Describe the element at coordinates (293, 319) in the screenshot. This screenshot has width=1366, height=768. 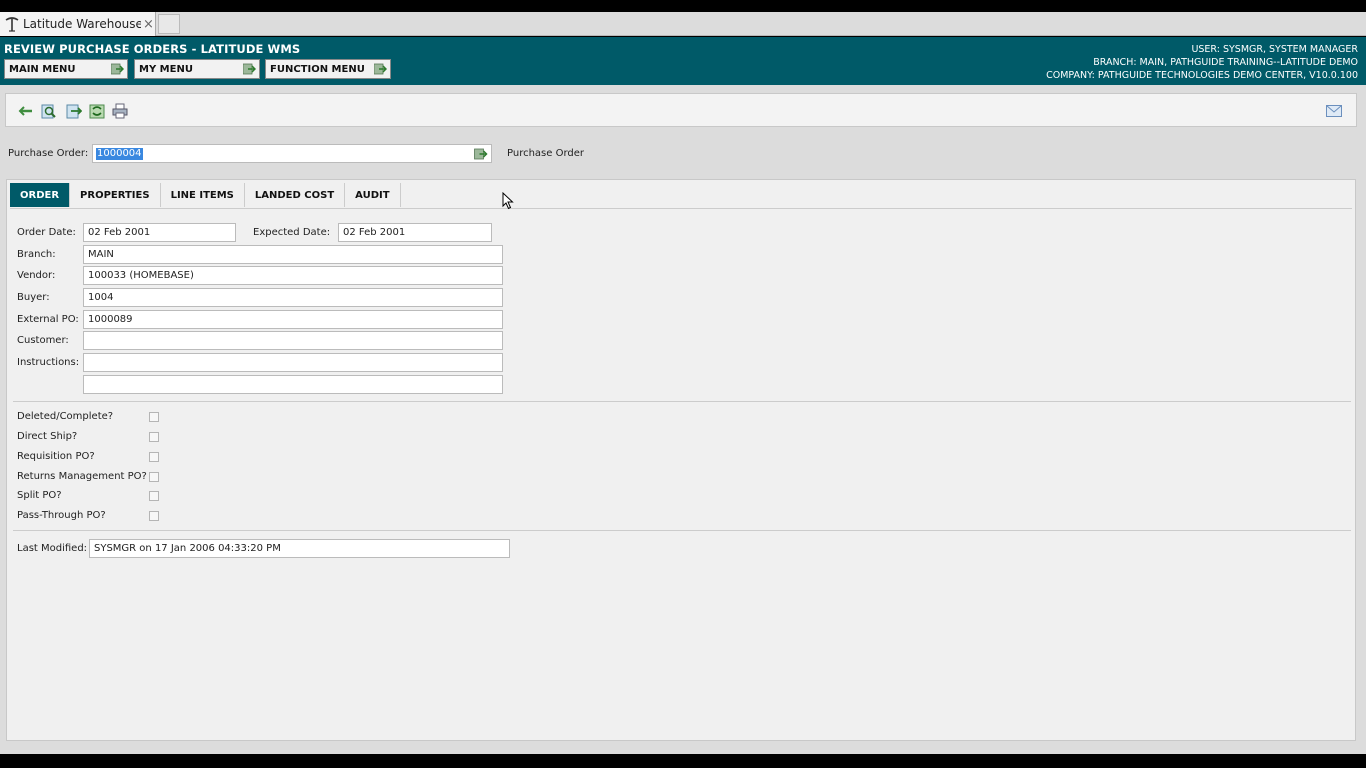
I see `external-po-field: 1000089` at that location.